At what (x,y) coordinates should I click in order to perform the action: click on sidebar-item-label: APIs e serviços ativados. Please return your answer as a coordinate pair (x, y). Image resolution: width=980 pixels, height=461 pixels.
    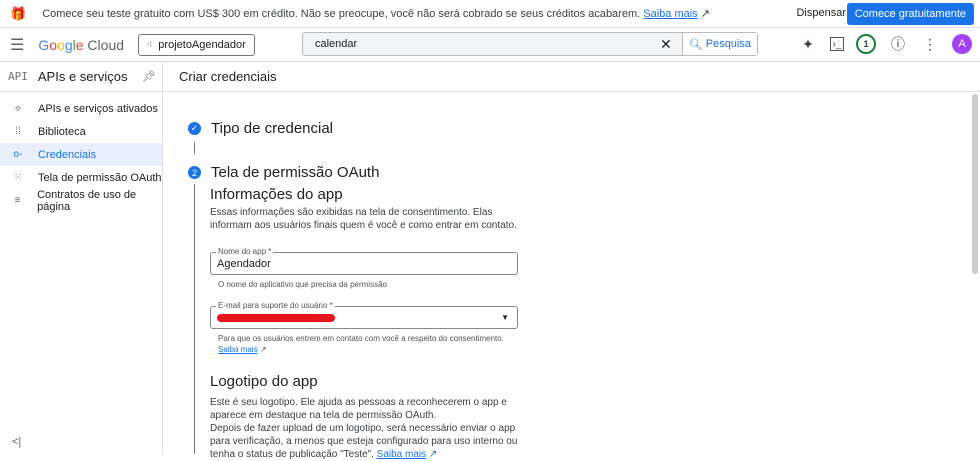
    Looking at the image, I should click on (98, 108).